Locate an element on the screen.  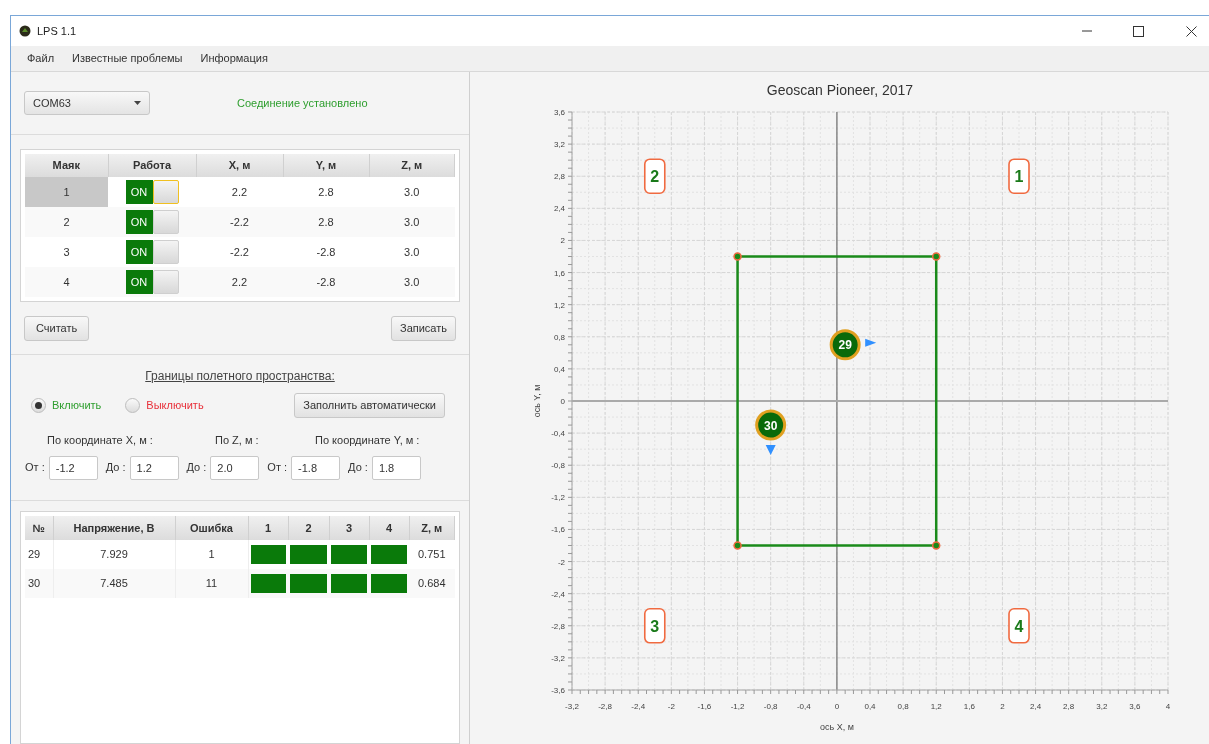
table-cell: 4 is located at coordinates (66, 282).